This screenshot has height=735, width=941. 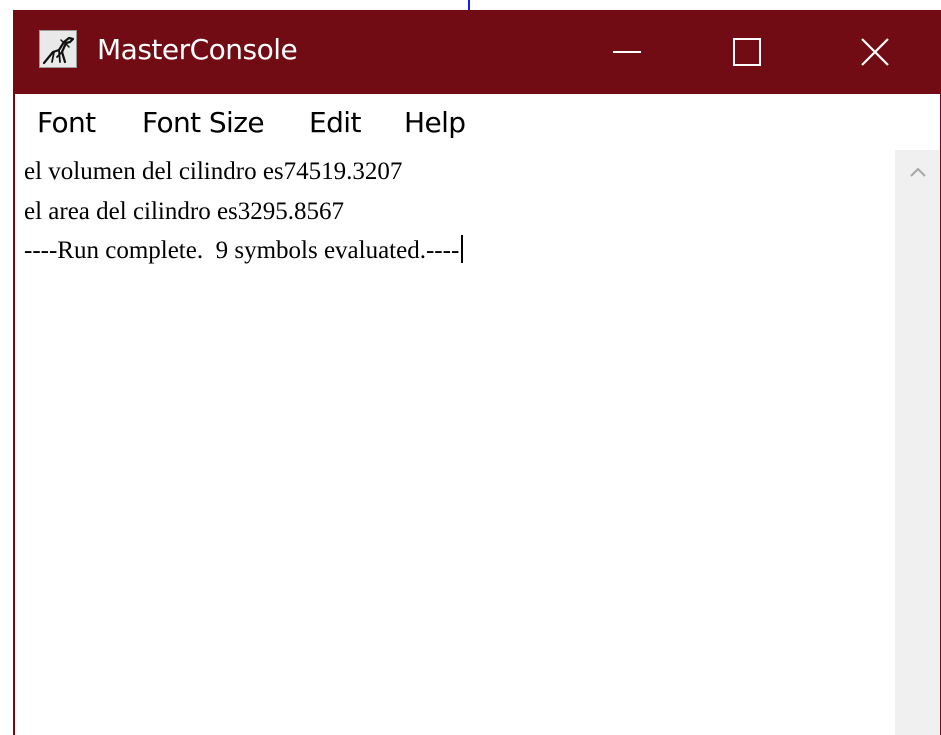 I want to click on minimize-icon, so click(x=627, y=52).